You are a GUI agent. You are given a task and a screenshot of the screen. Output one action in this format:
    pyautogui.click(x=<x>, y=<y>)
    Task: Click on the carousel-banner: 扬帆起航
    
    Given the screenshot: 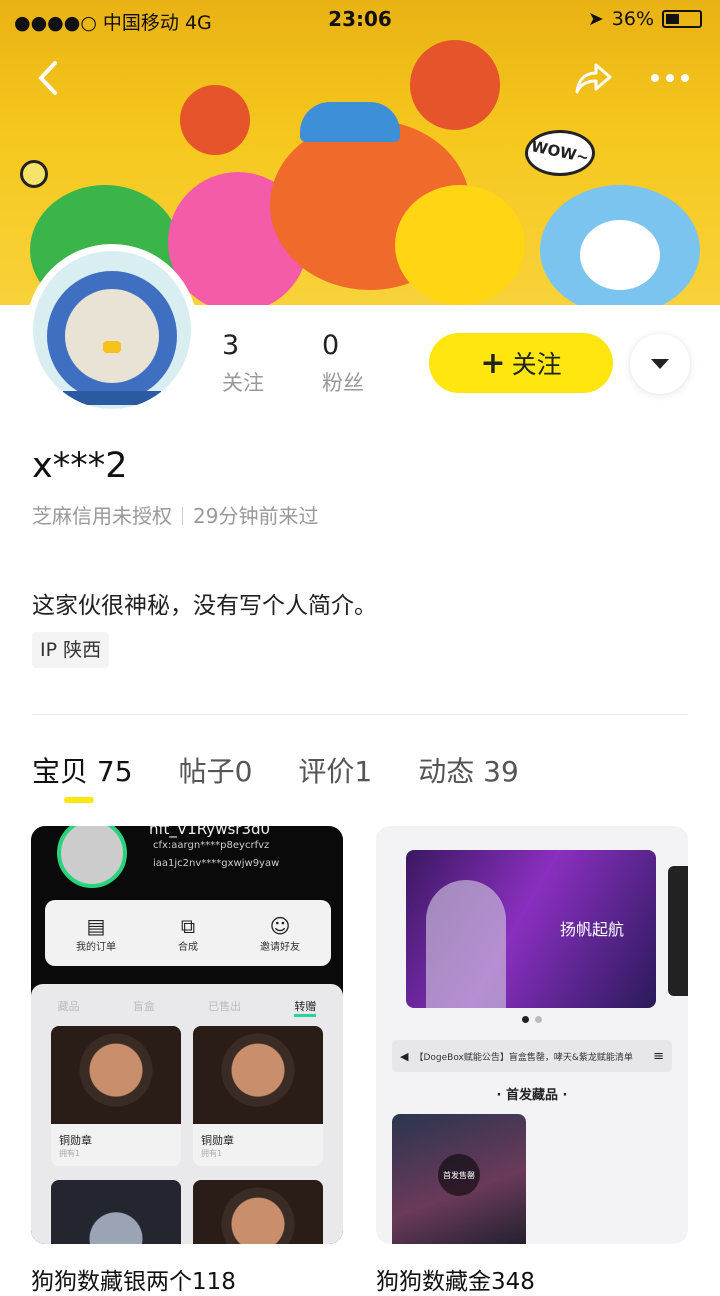 What is the action you would take?
    pyautogui.click(x=531, y=929)
    